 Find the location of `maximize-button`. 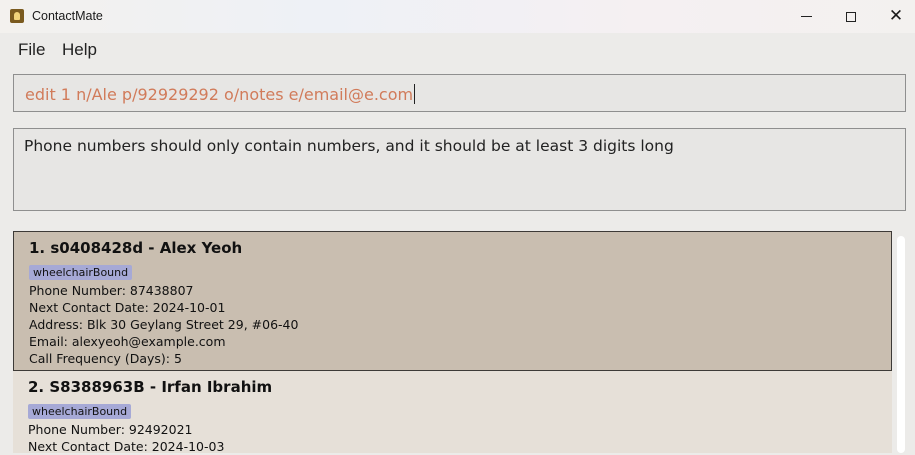

maximize-button is located at coordinates (851, 16).